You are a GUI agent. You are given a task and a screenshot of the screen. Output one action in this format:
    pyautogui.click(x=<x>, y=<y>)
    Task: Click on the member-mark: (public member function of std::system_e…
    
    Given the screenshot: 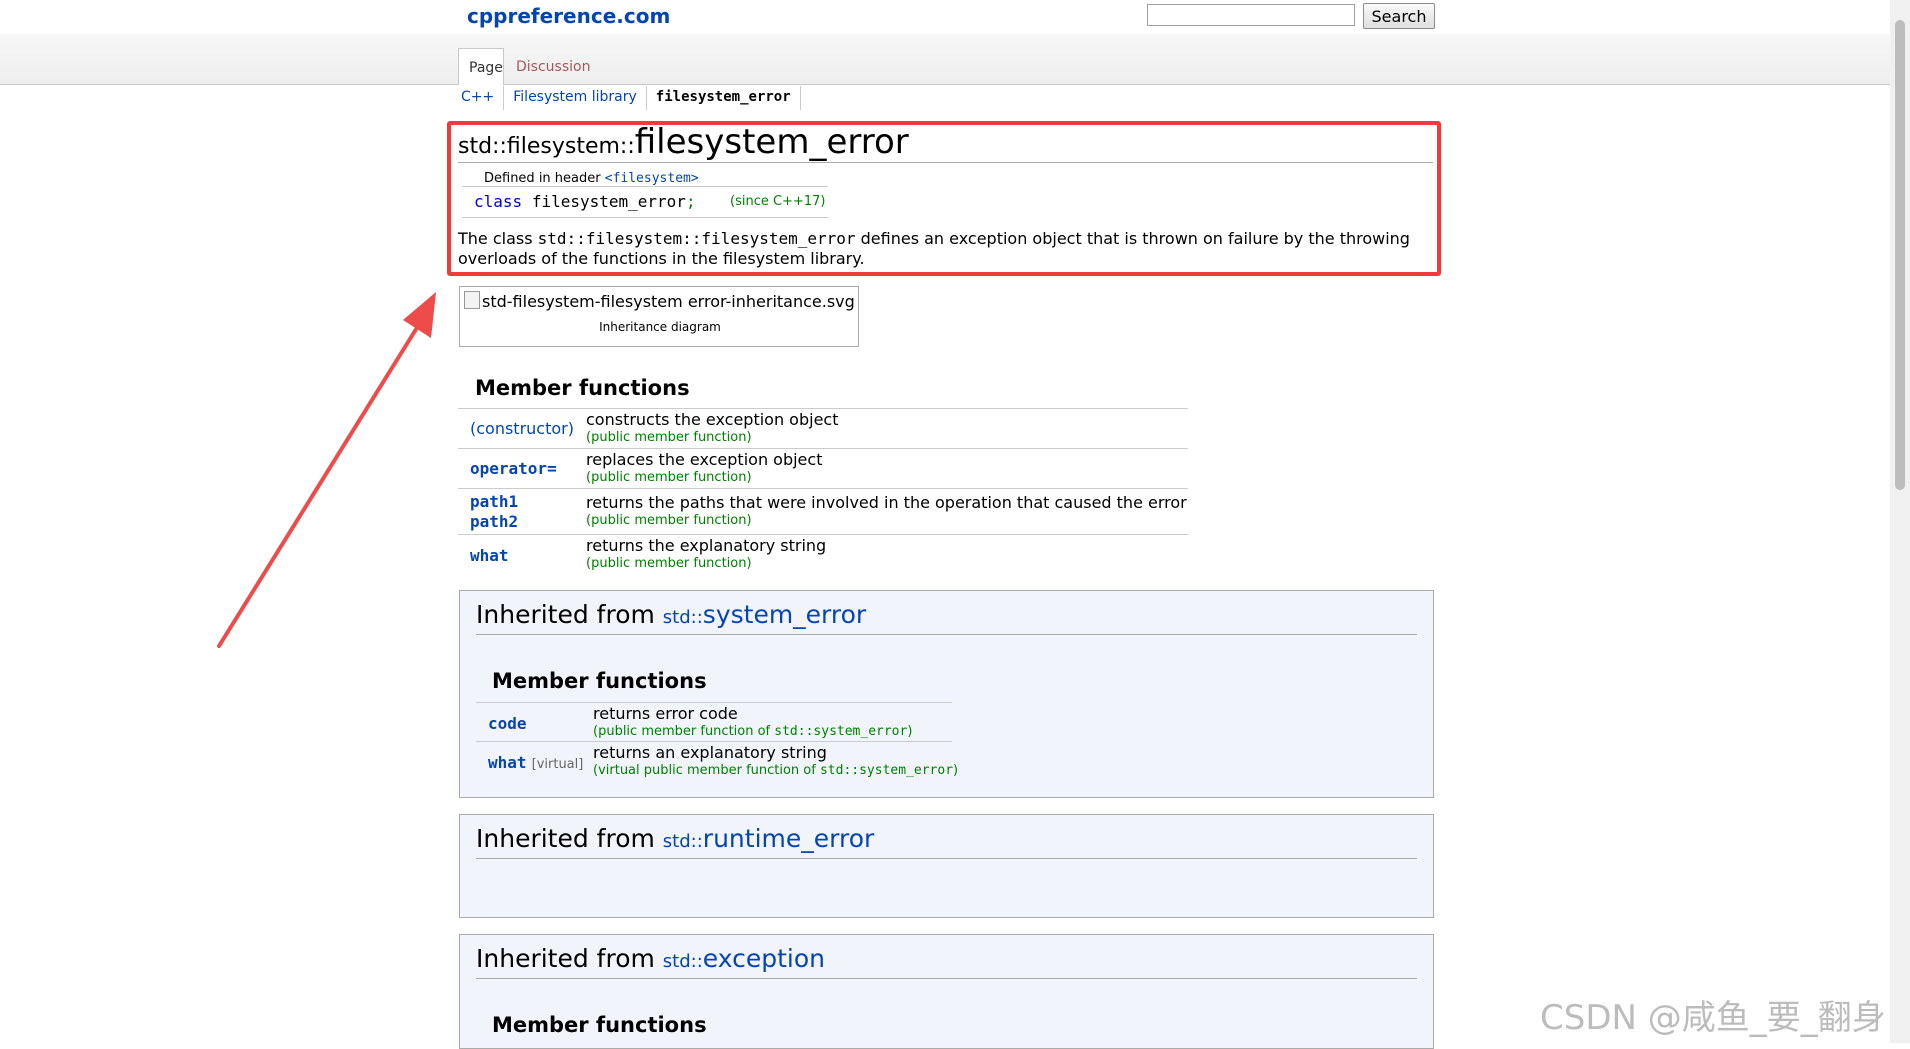 What is the action you would take?
    pyautogui.click(x=752, y=731)
    